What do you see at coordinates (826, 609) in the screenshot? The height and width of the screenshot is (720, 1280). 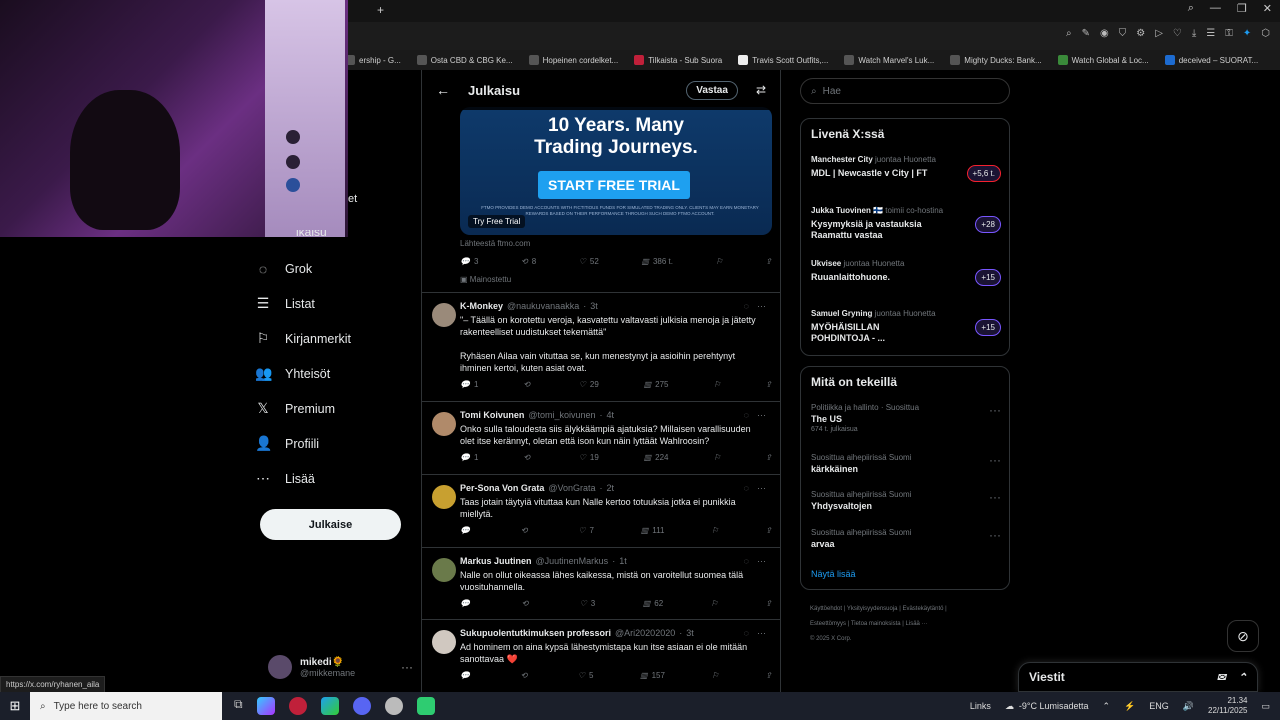 I see `footer-link: Käyttöehdot` at bounding box center [826, 609].